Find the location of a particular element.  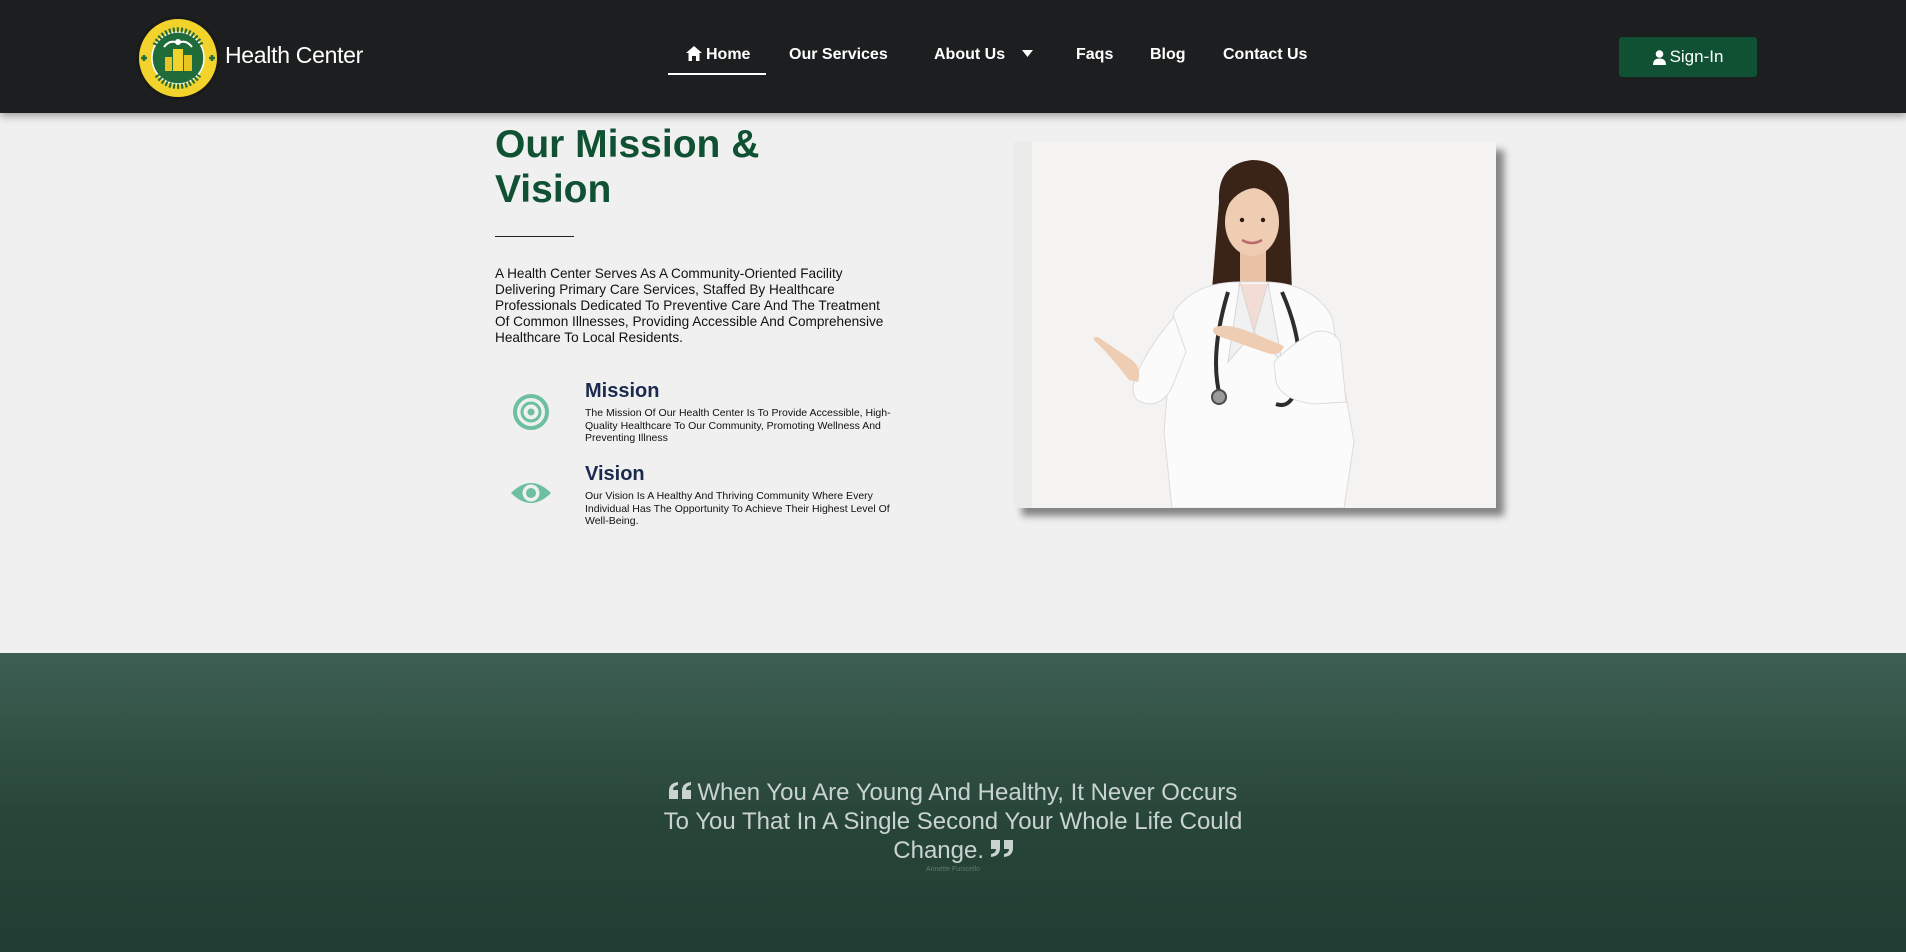

nav-faqs: Faqs is located at coordinates (1094, 55).